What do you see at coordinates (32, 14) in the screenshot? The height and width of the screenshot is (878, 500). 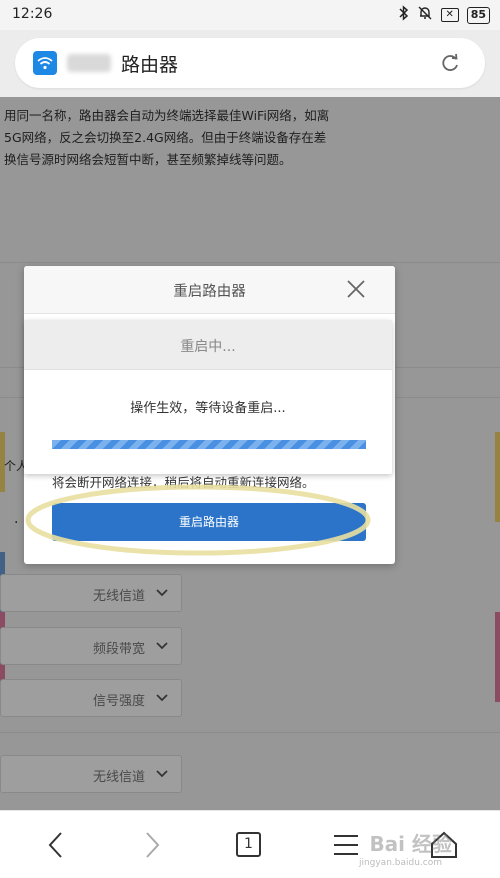 I see `status-time: 12:26` at bounding box center [32, 14].